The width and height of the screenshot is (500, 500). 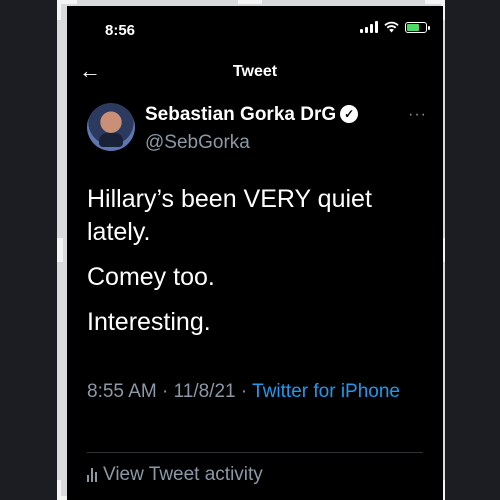 I want to click on view-activity-button: View Tweet activity, so click(x=175, y=475).